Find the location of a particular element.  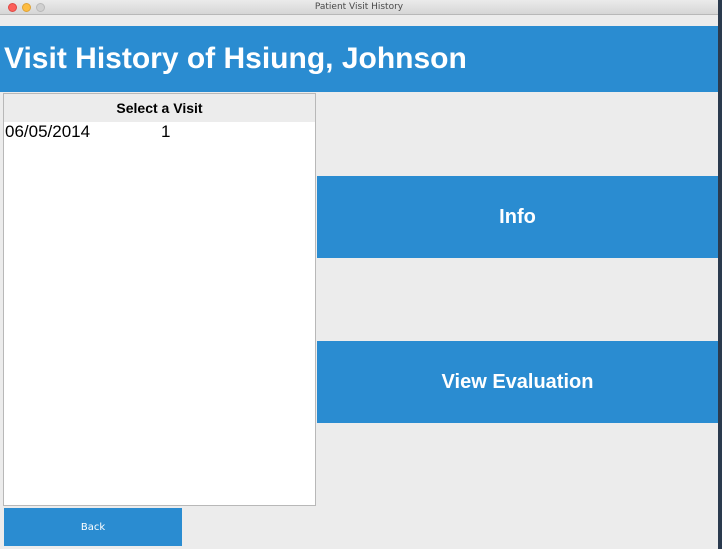

title-bar: Patient Visit History is located at coordinates (359, 7).